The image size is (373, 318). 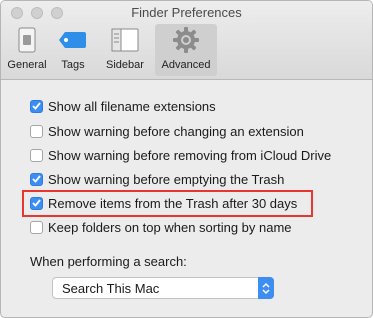 What do you see at coordinates (27, 65) in the screenshot?
I see `tab-general-label: General` at bounding box center [27, 65].